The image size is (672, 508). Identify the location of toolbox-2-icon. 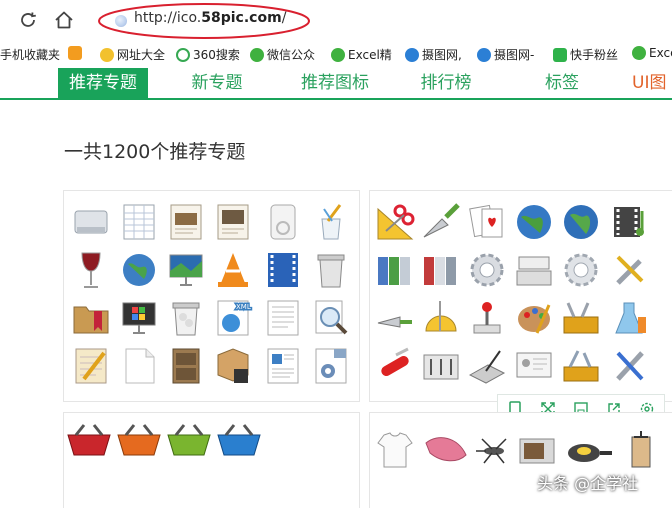
(581, 366).